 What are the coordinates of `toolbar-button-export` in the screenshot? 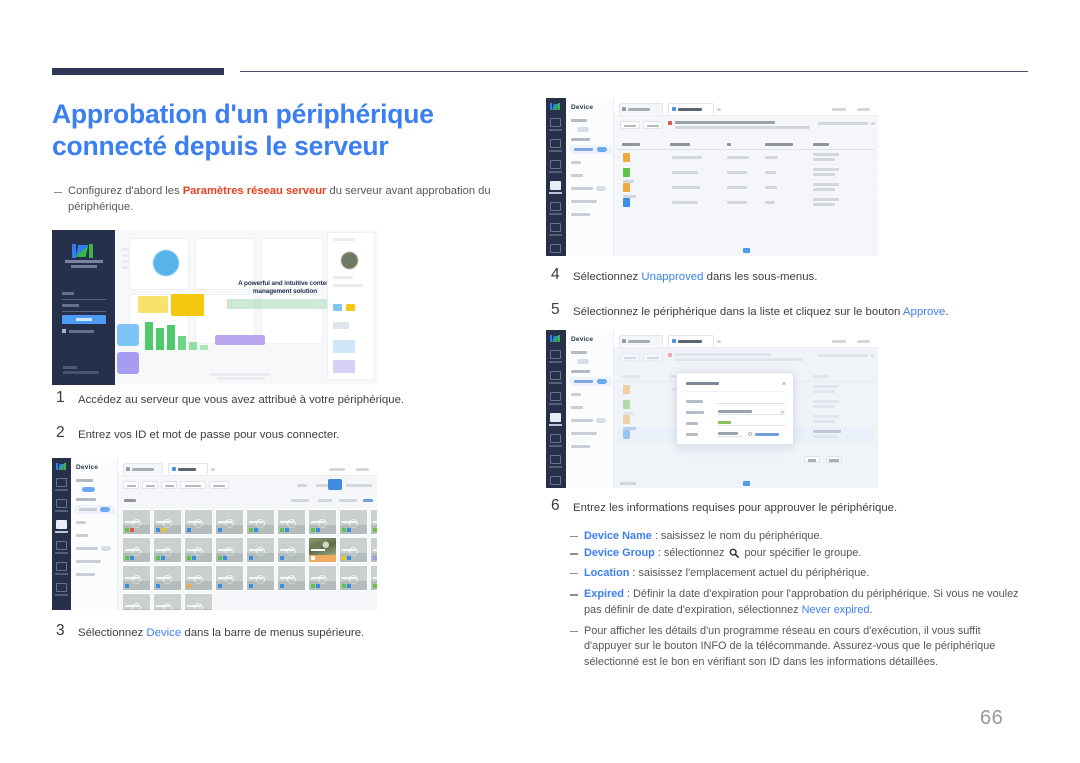 It's located at (219, 485).